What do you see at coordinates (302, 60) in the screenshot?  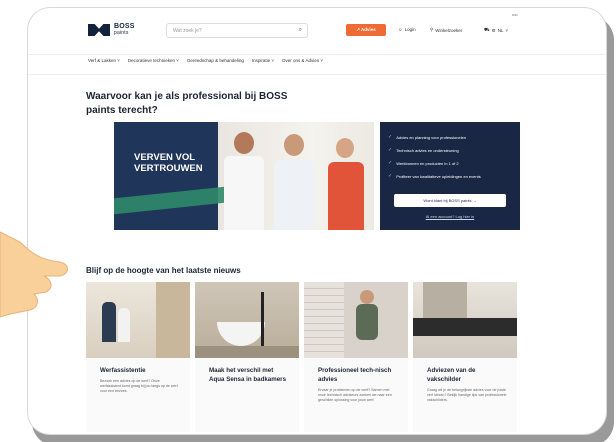 I see `nav-item-about: Over ons & Advies ˅` at bounding box center [302, 60].